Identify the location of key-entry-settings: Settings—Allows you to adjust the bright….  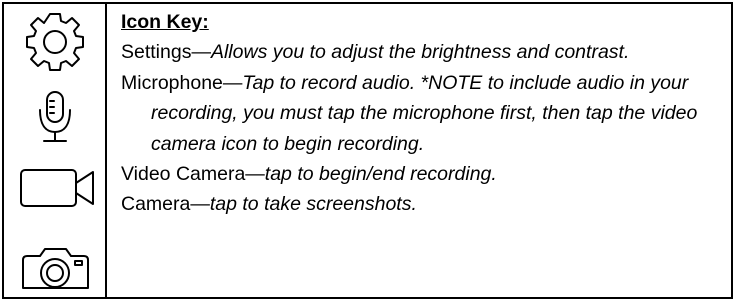
(375, 52).